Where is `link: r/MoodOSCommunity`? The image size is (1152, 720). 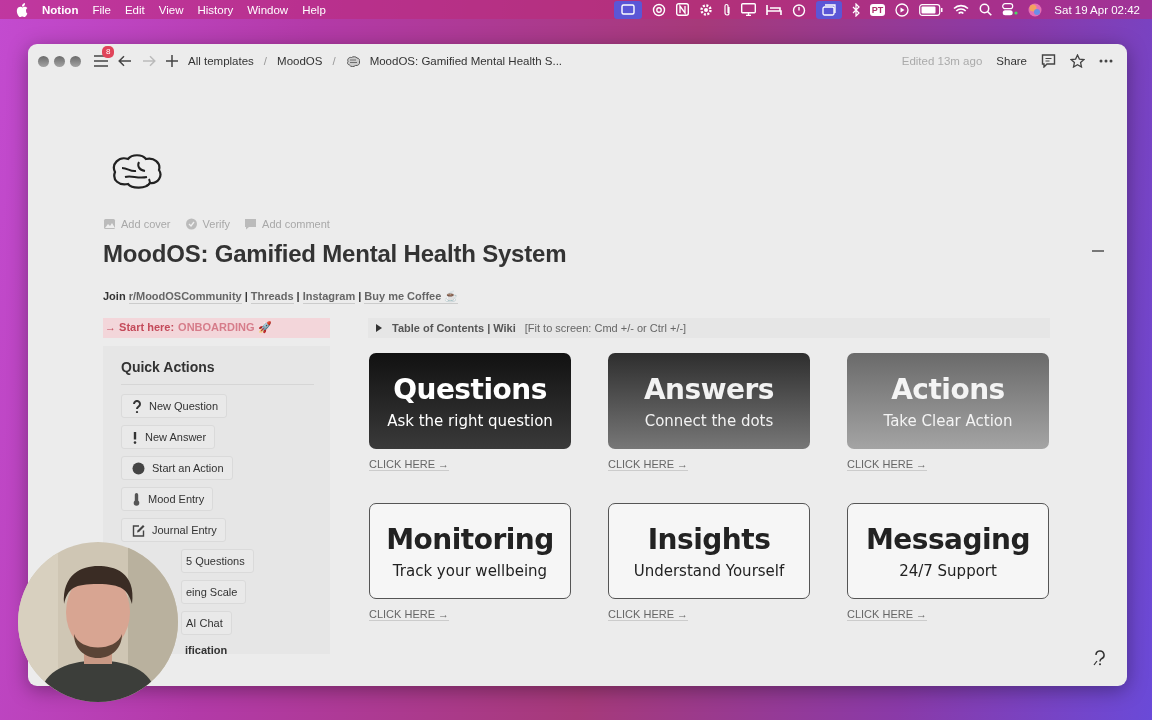 link: r/MoodOSCommunity is located at coordinates (185, 297).